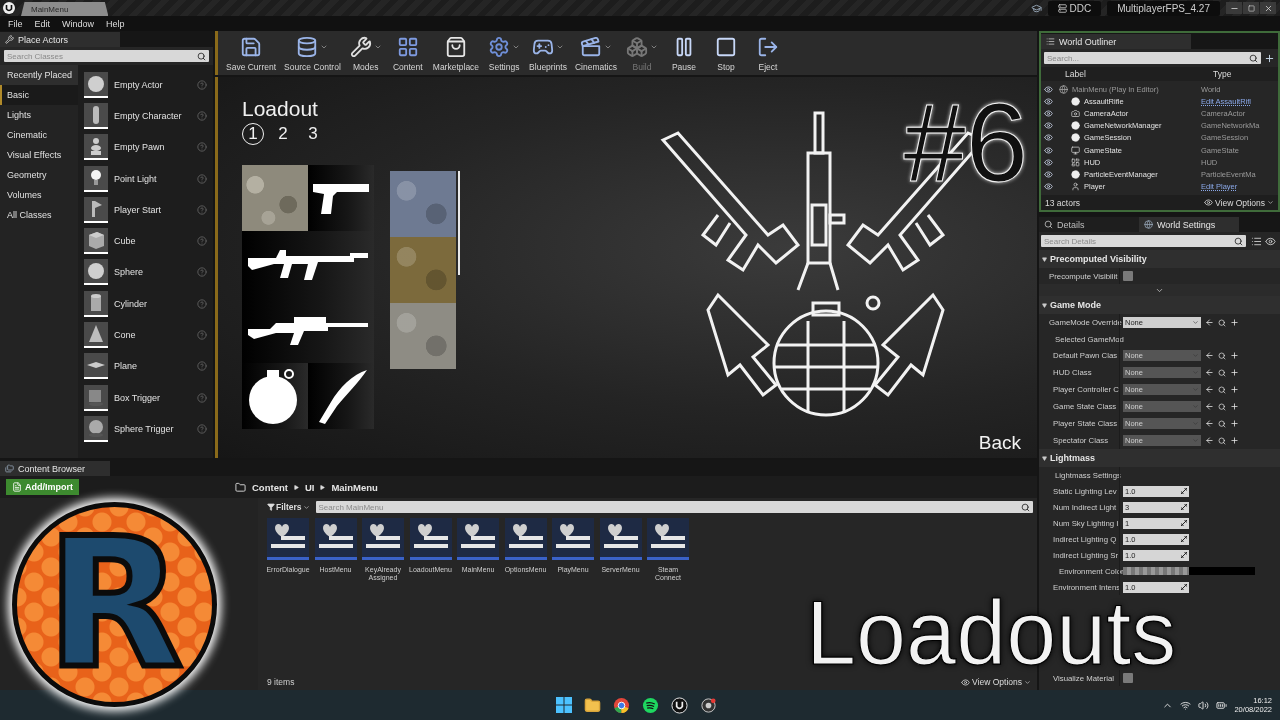 The image size is (1280, 720). What do you see at coordinates (251, 53) in the screenshot?
I see `toolbar-button: Save Current` at bounding box center [251, 53].